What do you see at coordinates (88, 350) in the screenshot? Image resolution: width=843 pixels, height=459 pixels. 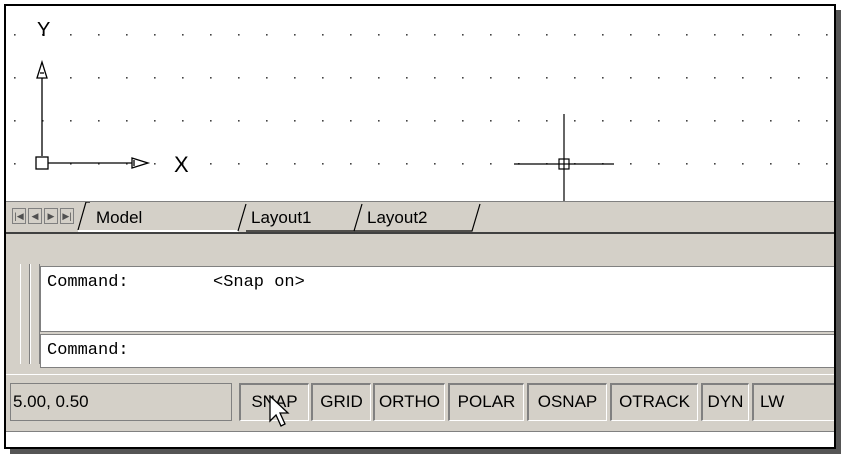 I see `command-prompt: Command:` at bounding box center [88, 350].